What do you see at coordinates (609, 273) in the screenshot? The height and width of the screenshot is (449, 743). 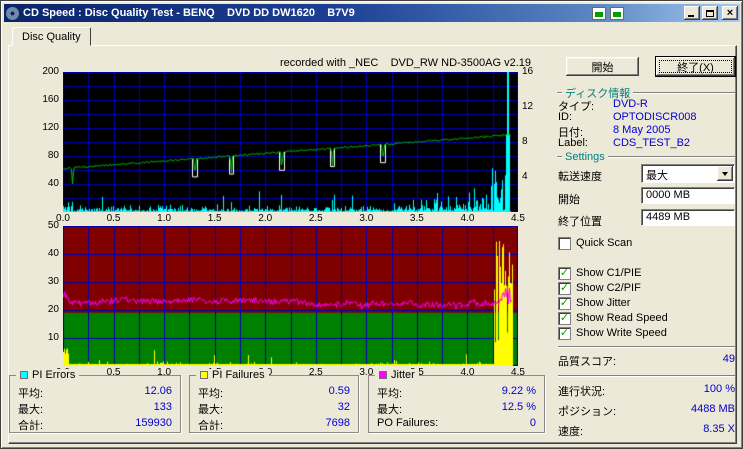 I see `checkbox-label: Show C1/PIE` at bounding box center [609, 273].